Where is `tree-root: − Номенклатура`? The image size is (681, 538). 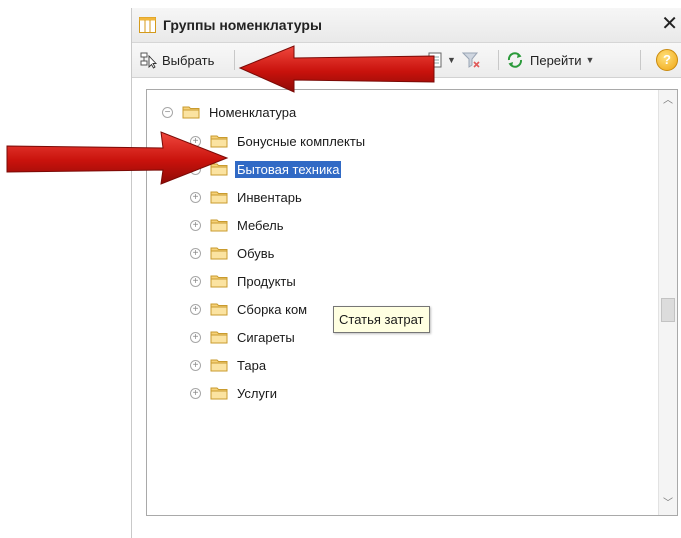 tree-root: − Номенклатура is located at coordinates (230, 112).